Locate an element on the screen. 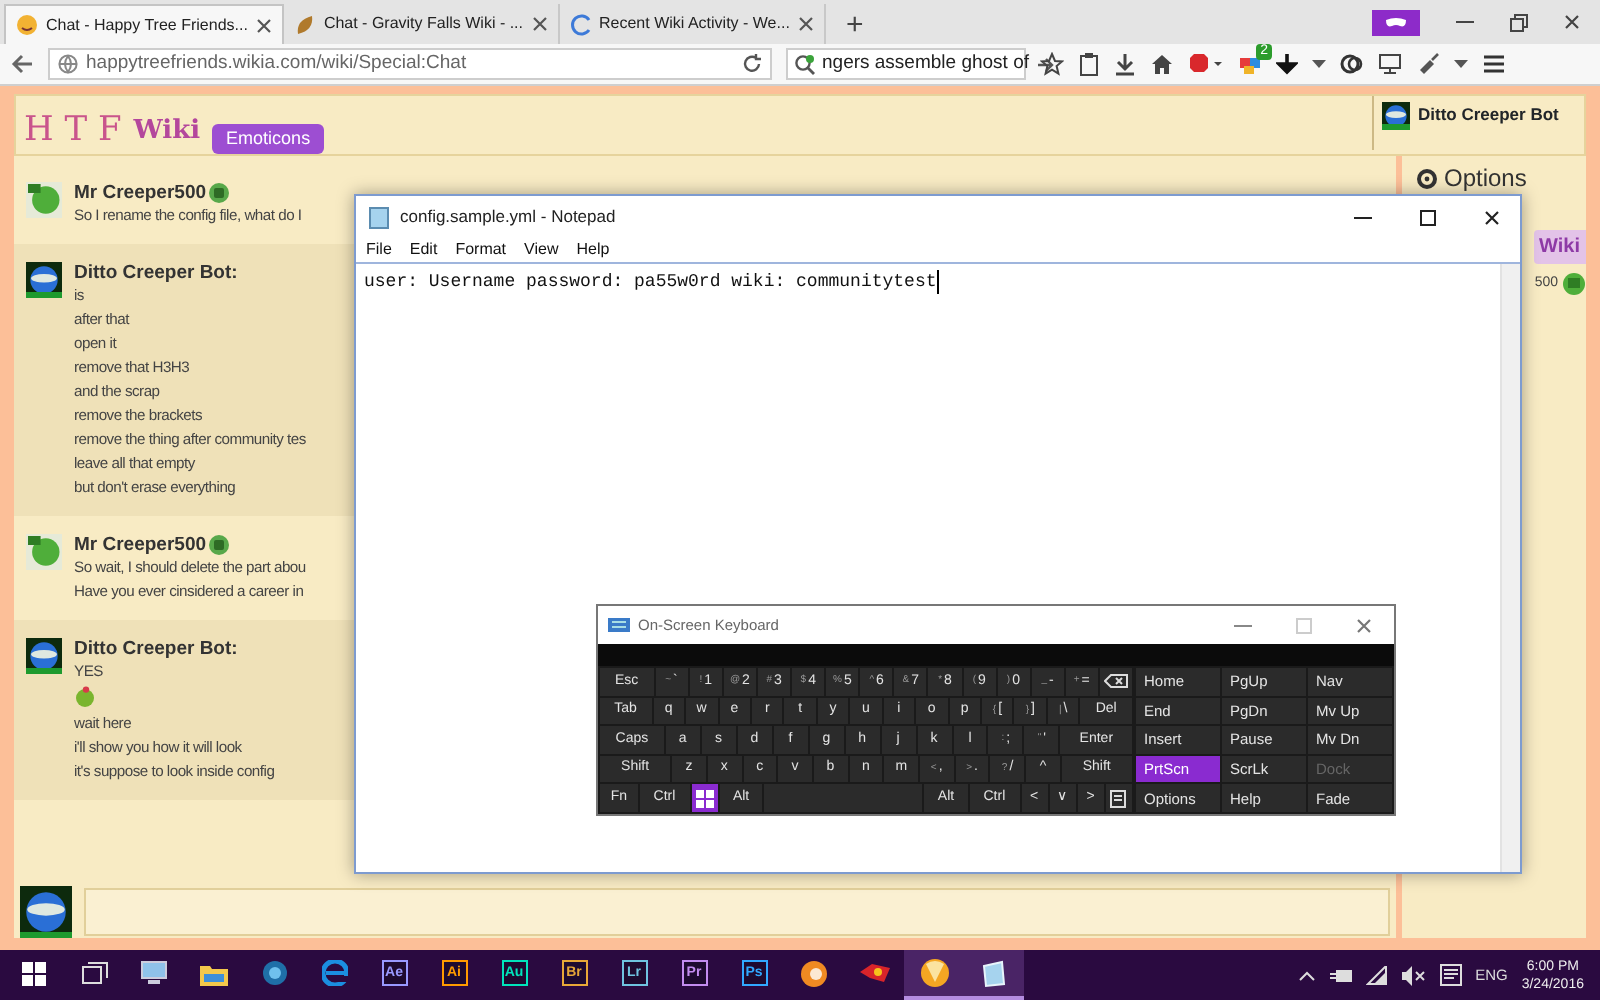  go-arrow-icon is located at coordinates (1044, 64).